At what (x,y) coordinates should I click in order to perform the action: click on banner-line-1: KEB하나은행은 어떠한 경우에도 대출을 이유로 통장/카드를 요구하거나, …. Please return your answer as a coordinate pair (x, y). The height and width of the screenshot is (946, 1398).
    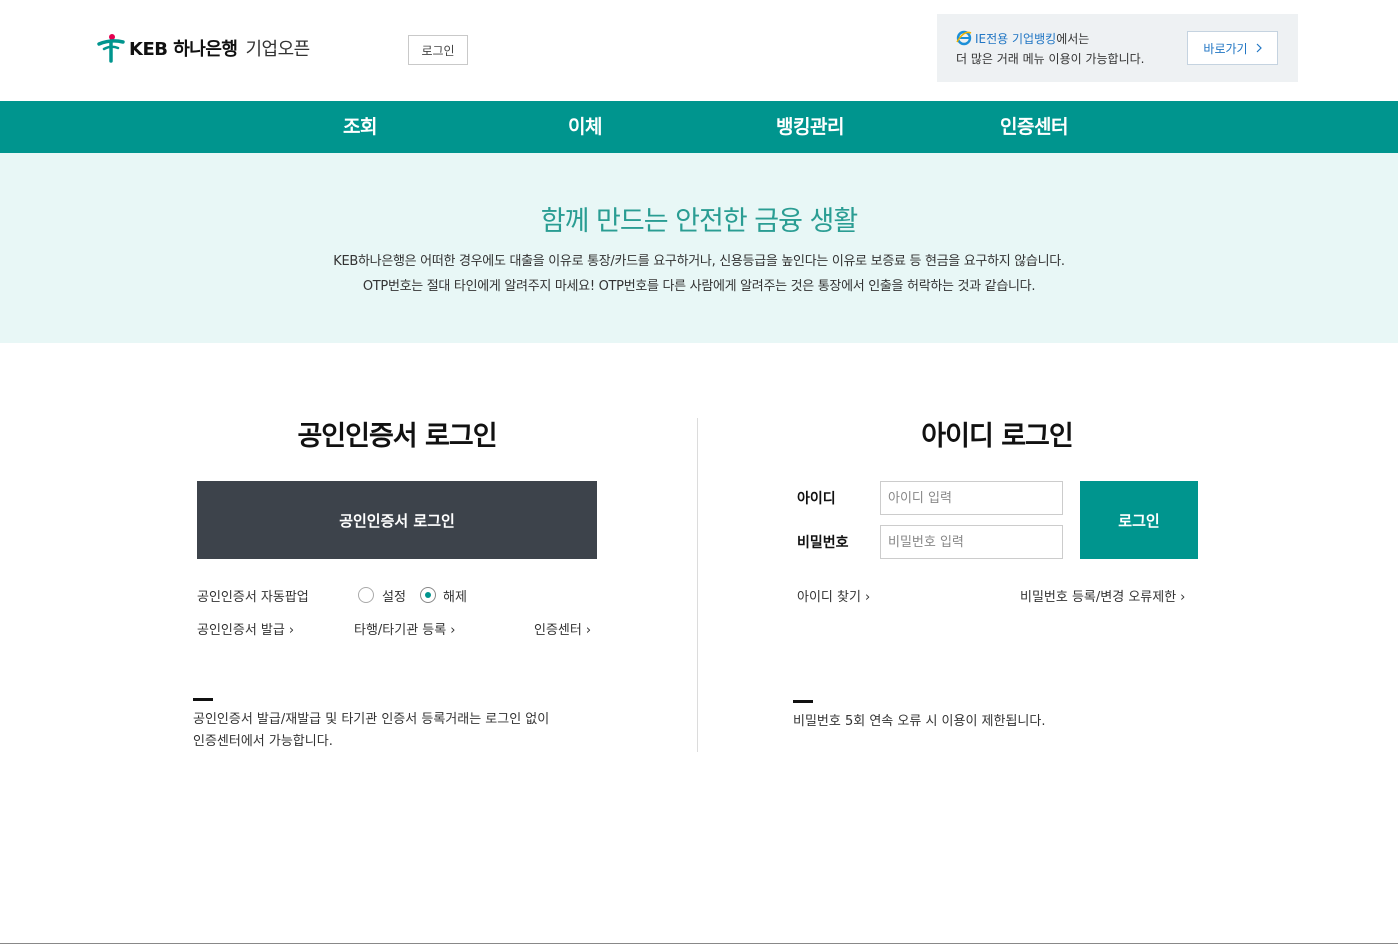
    Looking at the image, I should click on (699, 261).